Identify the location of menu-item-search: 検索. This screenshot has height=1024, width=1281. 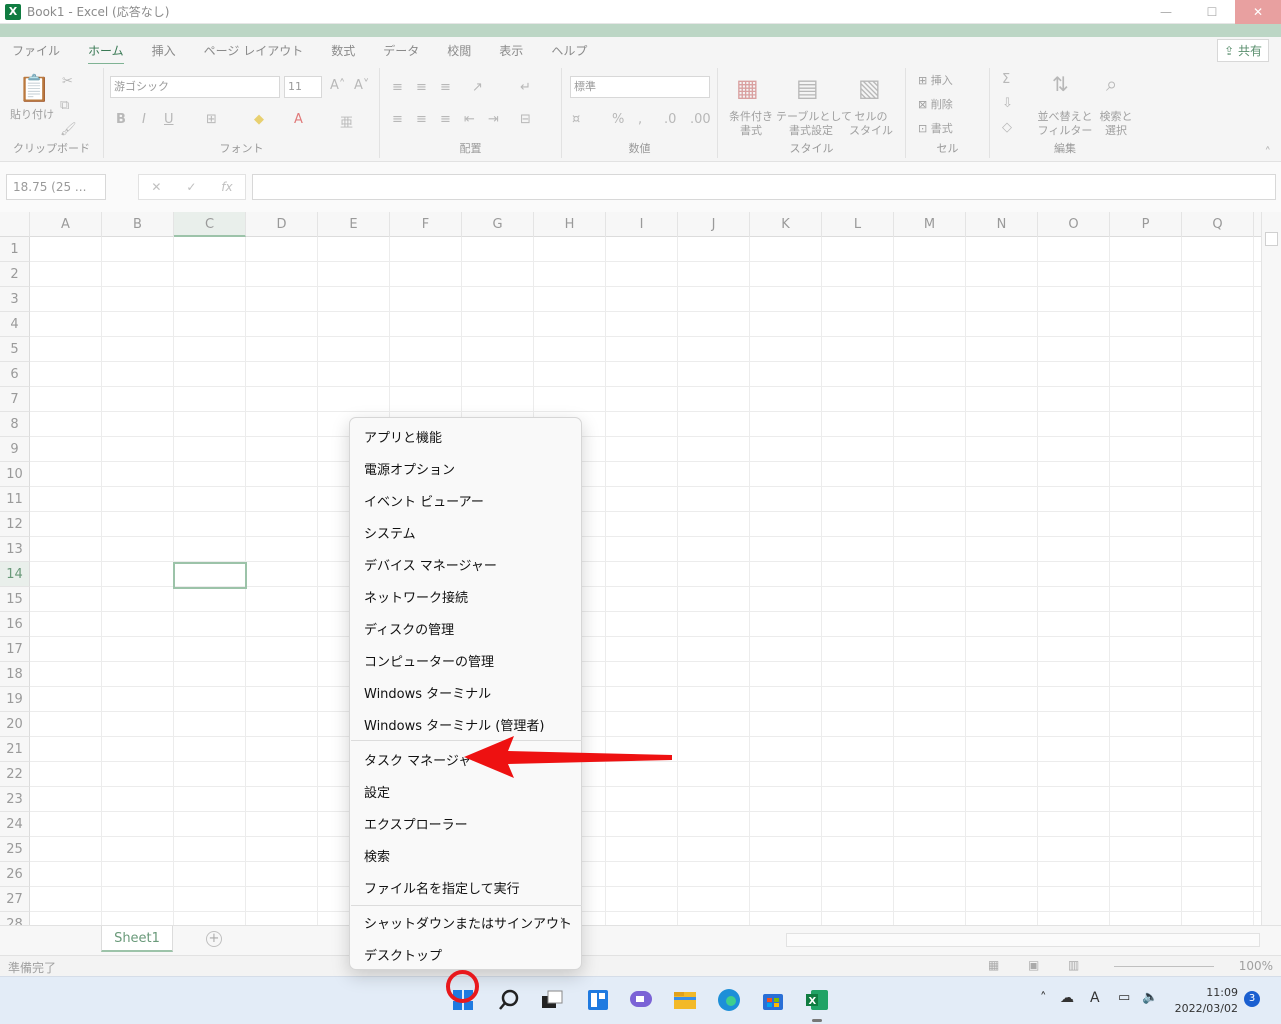
(377, 855).